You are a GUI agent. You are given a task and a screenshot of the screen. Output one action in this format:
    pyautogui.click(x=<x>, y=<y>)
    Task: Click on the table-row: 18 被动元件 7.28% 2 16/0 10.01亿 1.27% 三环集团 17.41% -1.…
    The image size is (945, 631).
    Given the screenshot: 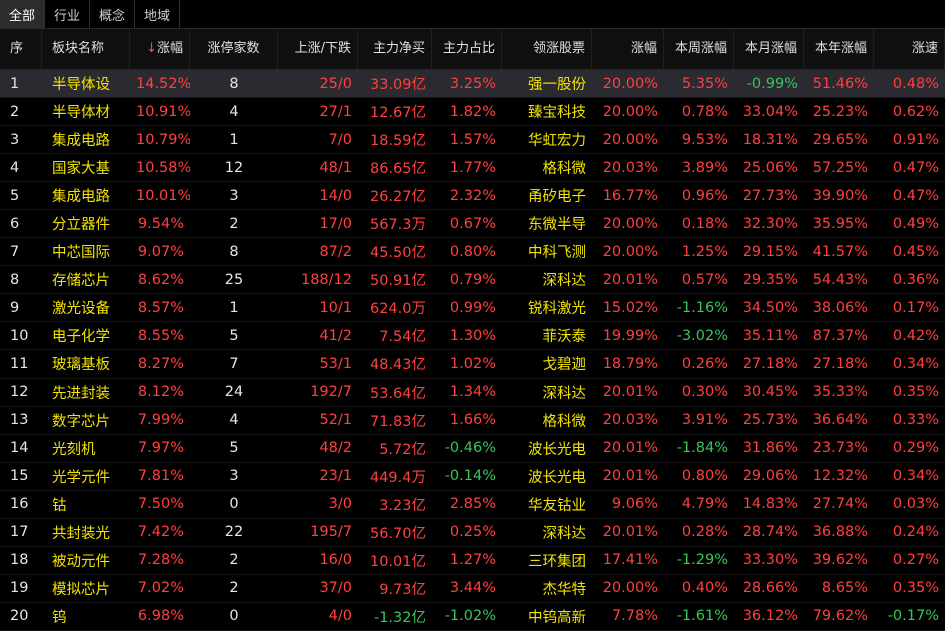 What is the action you would take?
    pyautogui.click(x=472, y=561)
    